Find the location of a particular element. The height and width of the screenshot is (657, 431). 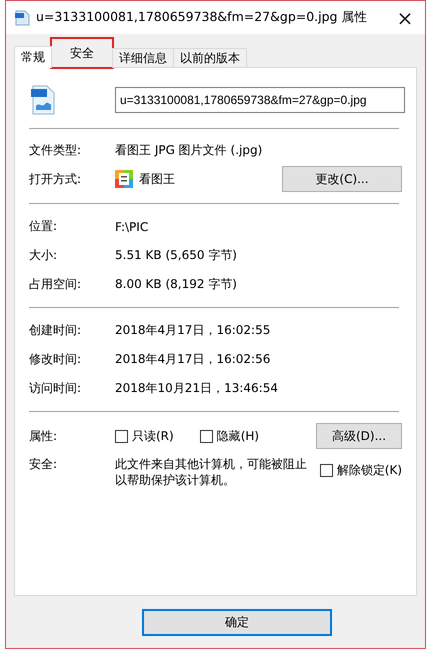

close-button: × is located at coordinates (405, 18).